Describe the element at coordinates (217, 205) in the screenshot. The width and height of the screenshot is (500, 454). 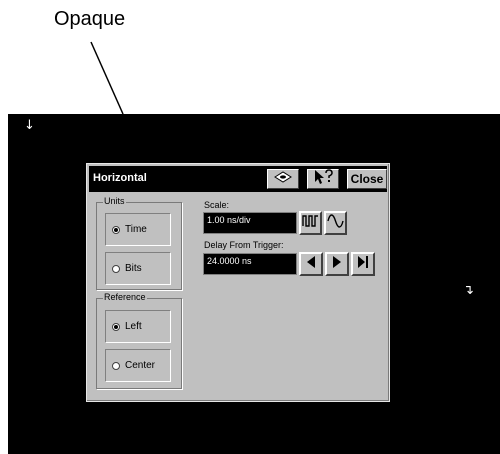
I see `scale-label: Scale:` at that location.